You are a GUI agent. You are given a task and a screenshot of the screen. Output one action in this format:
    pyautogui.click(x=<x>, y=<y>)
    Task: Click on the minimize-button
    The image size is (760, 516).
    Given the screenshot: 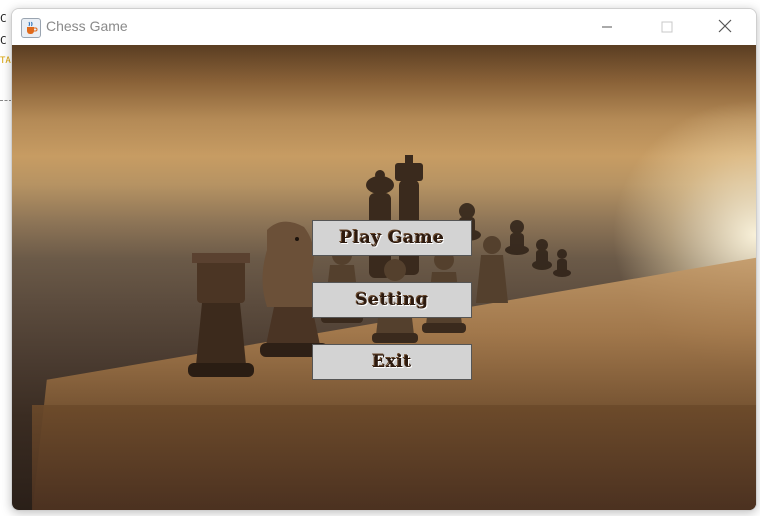 What is the action you would take?
    pyautogui.click(x=607, y=27)
    